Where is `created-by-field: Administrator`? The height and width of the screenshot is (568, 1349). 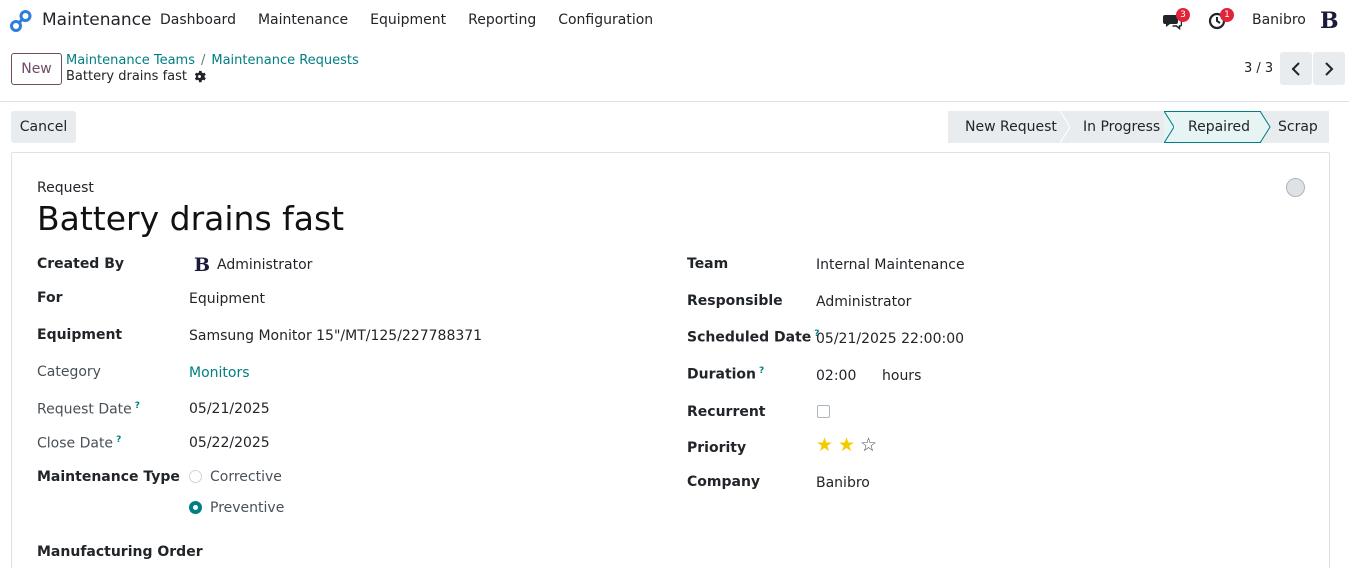
created-by-field: Administrator is located at coordinates (264, 265).